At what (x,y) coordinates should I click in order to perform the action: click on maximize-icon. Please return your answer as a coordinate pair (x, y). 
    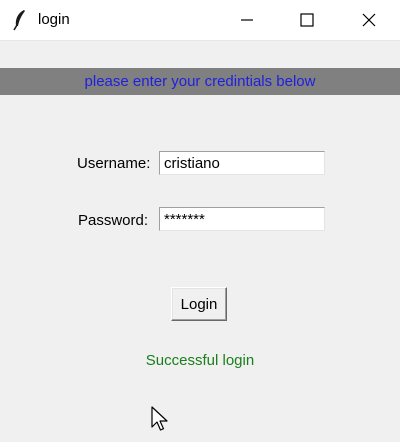
    Looking at the image, I should click on (307, 20).